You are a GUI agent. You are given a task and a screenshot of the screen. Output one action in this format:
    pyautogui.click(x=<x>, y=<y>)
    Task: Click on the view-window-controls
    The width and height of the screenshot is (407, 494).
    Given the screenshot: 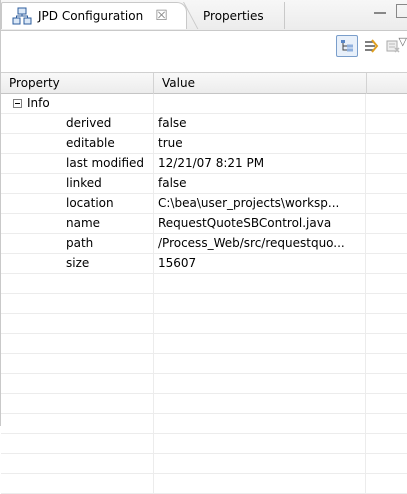 What is the action you would take?
    pyautogui.click(x=390, y=11)
    